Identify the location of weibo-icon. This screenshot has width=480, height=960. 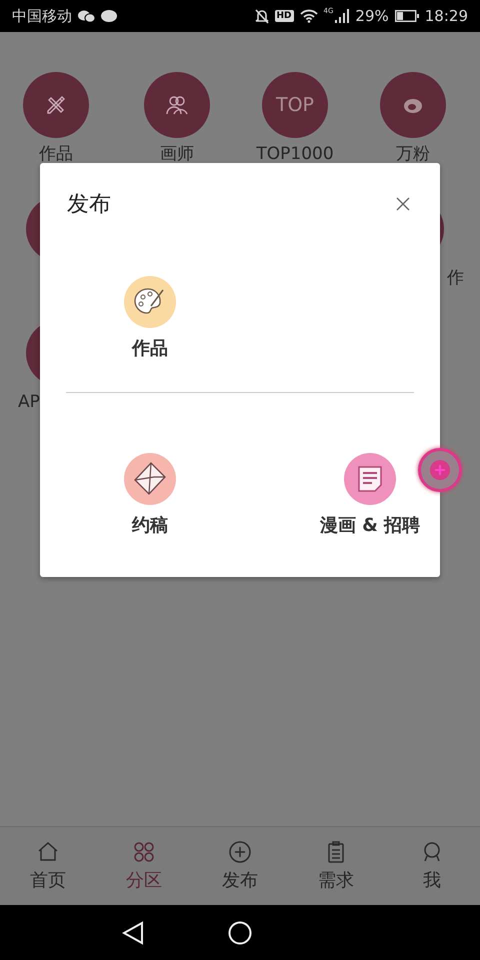
(413, 105).